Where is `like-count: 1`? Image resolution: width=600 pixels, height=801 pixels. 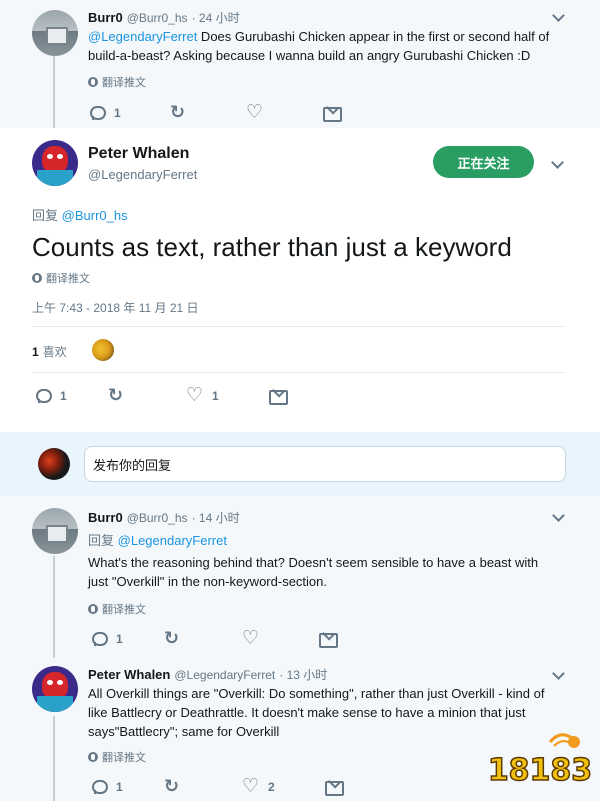 like-count: 1 is located at coordinates (215, 396).